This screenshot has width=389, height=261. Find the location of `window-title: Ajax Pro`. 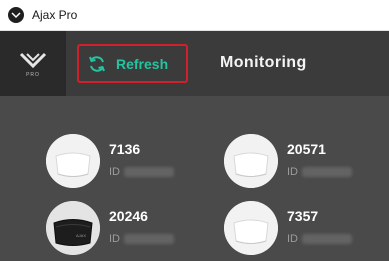

window-title: Ajax Pro is located at coordinates (55, 15).